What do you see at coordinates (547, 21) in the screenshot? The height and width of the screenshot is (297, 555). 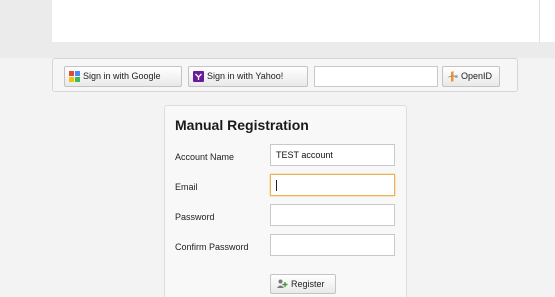 I see `header-side-tab` at bounding box center [547, 21].